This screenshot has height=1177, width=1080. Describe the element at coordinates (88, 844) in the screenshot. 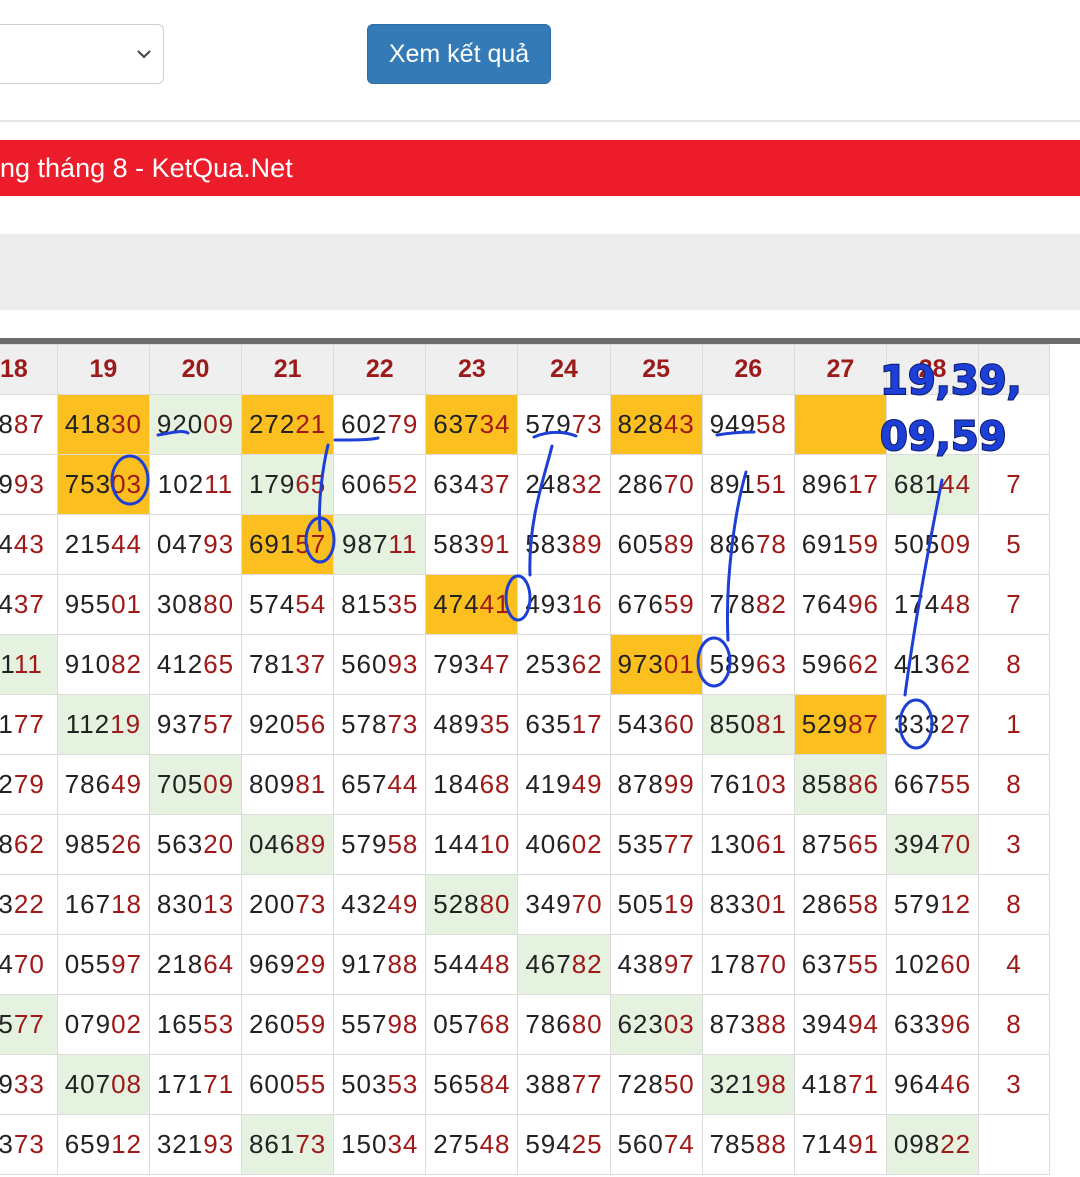

I see `number-head: 985` at that location.